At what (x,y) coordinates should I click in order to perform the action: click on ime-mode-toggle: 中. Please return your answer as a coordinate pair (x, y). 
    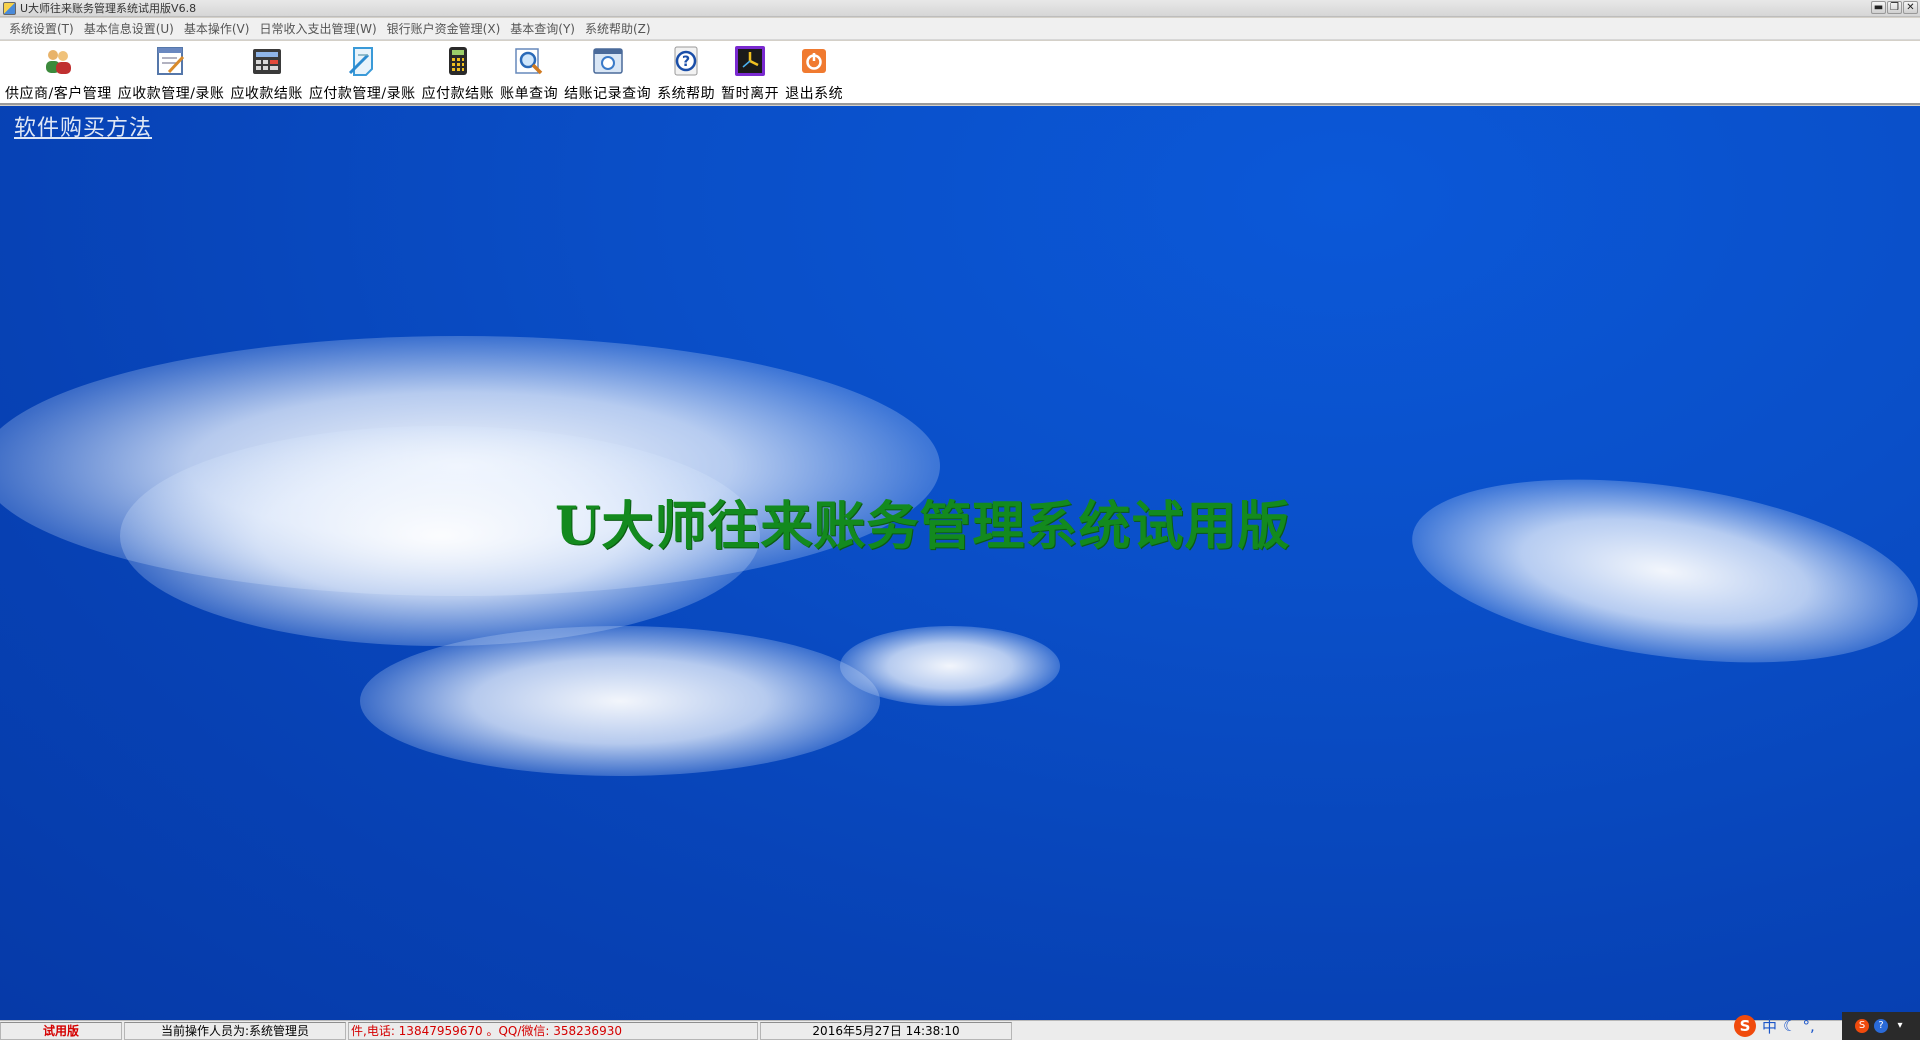
    Looking at the image, I should click on (1769, 1026).